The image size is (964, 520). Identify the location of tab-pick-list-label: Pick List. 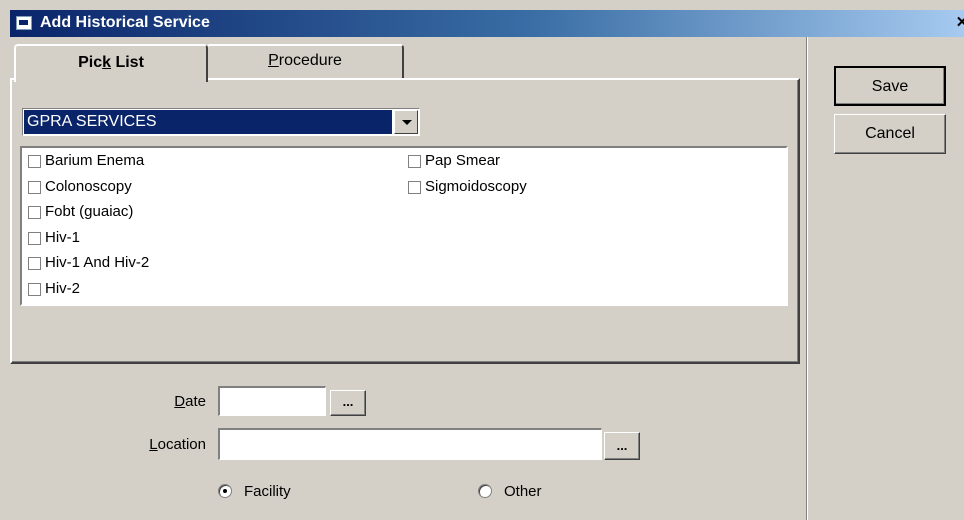
(111, 62).